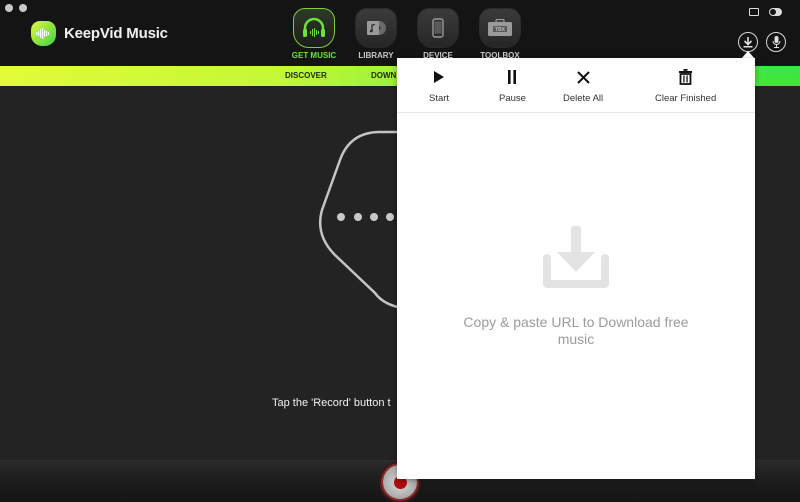  I want to click on delete-all-label: Delete All, so click(583, 98).